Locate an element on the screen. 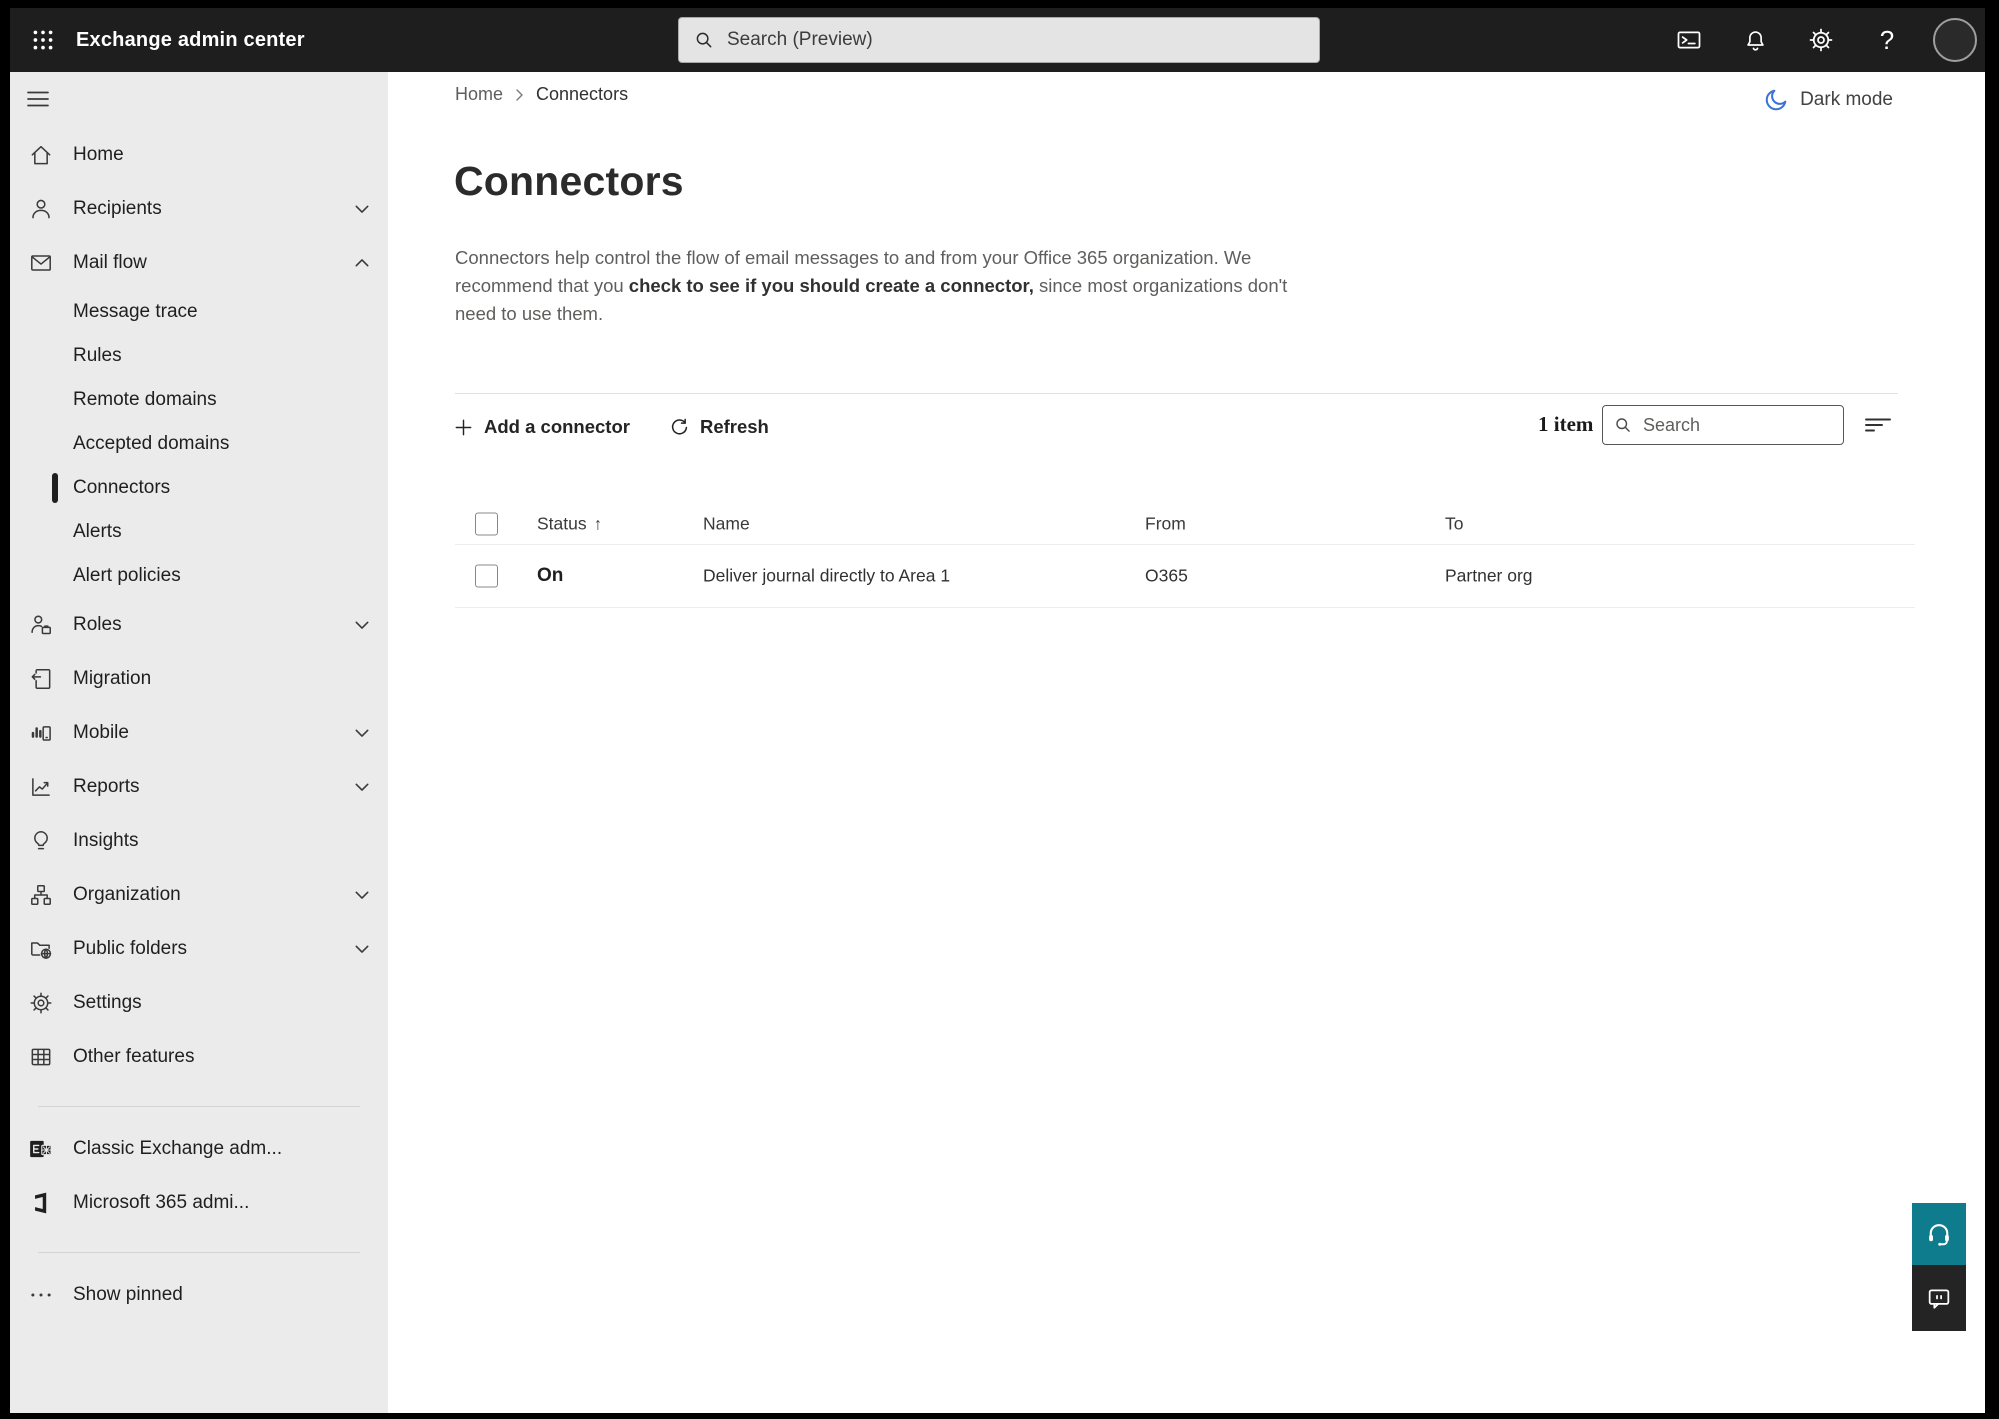 This screenshot has width=1999, height=1419. sidebar-item-label: Migration is located at coordinates (112, 678).